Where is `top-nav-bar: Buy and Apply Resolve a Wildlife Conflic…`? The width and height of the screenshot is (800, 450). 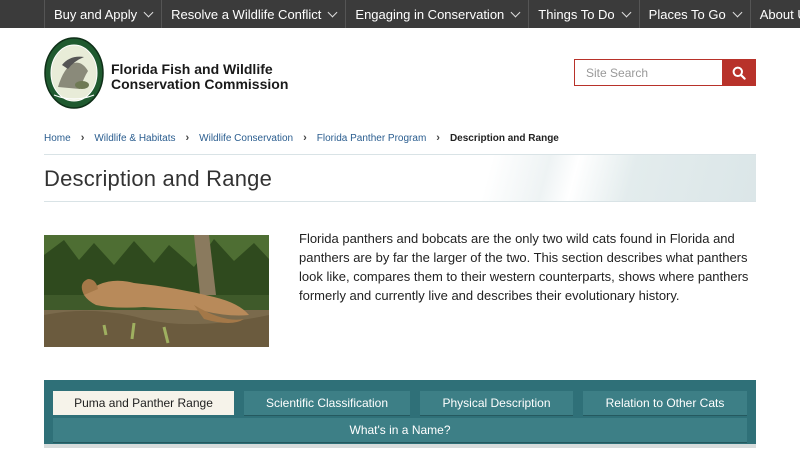 top-nav-bar: Buy and Apply Resolve a Wildlife Conflic… is located at coordinates (422, 14).